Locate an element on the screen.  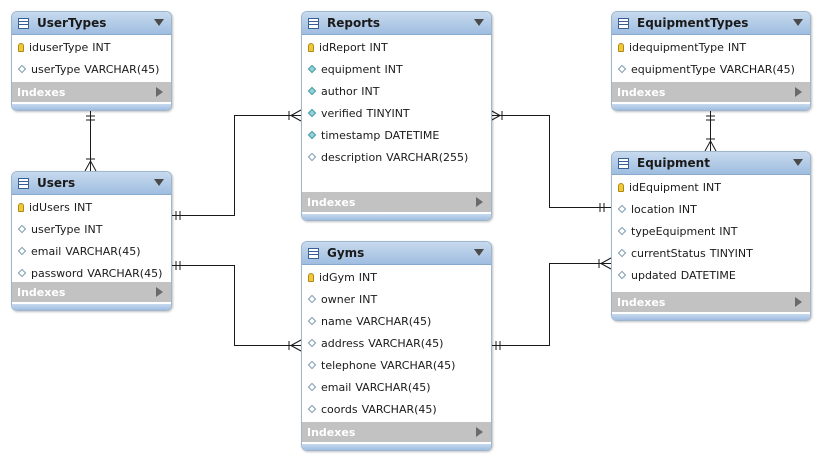
column-row: equipment INT is located at coordinates (396, 69).